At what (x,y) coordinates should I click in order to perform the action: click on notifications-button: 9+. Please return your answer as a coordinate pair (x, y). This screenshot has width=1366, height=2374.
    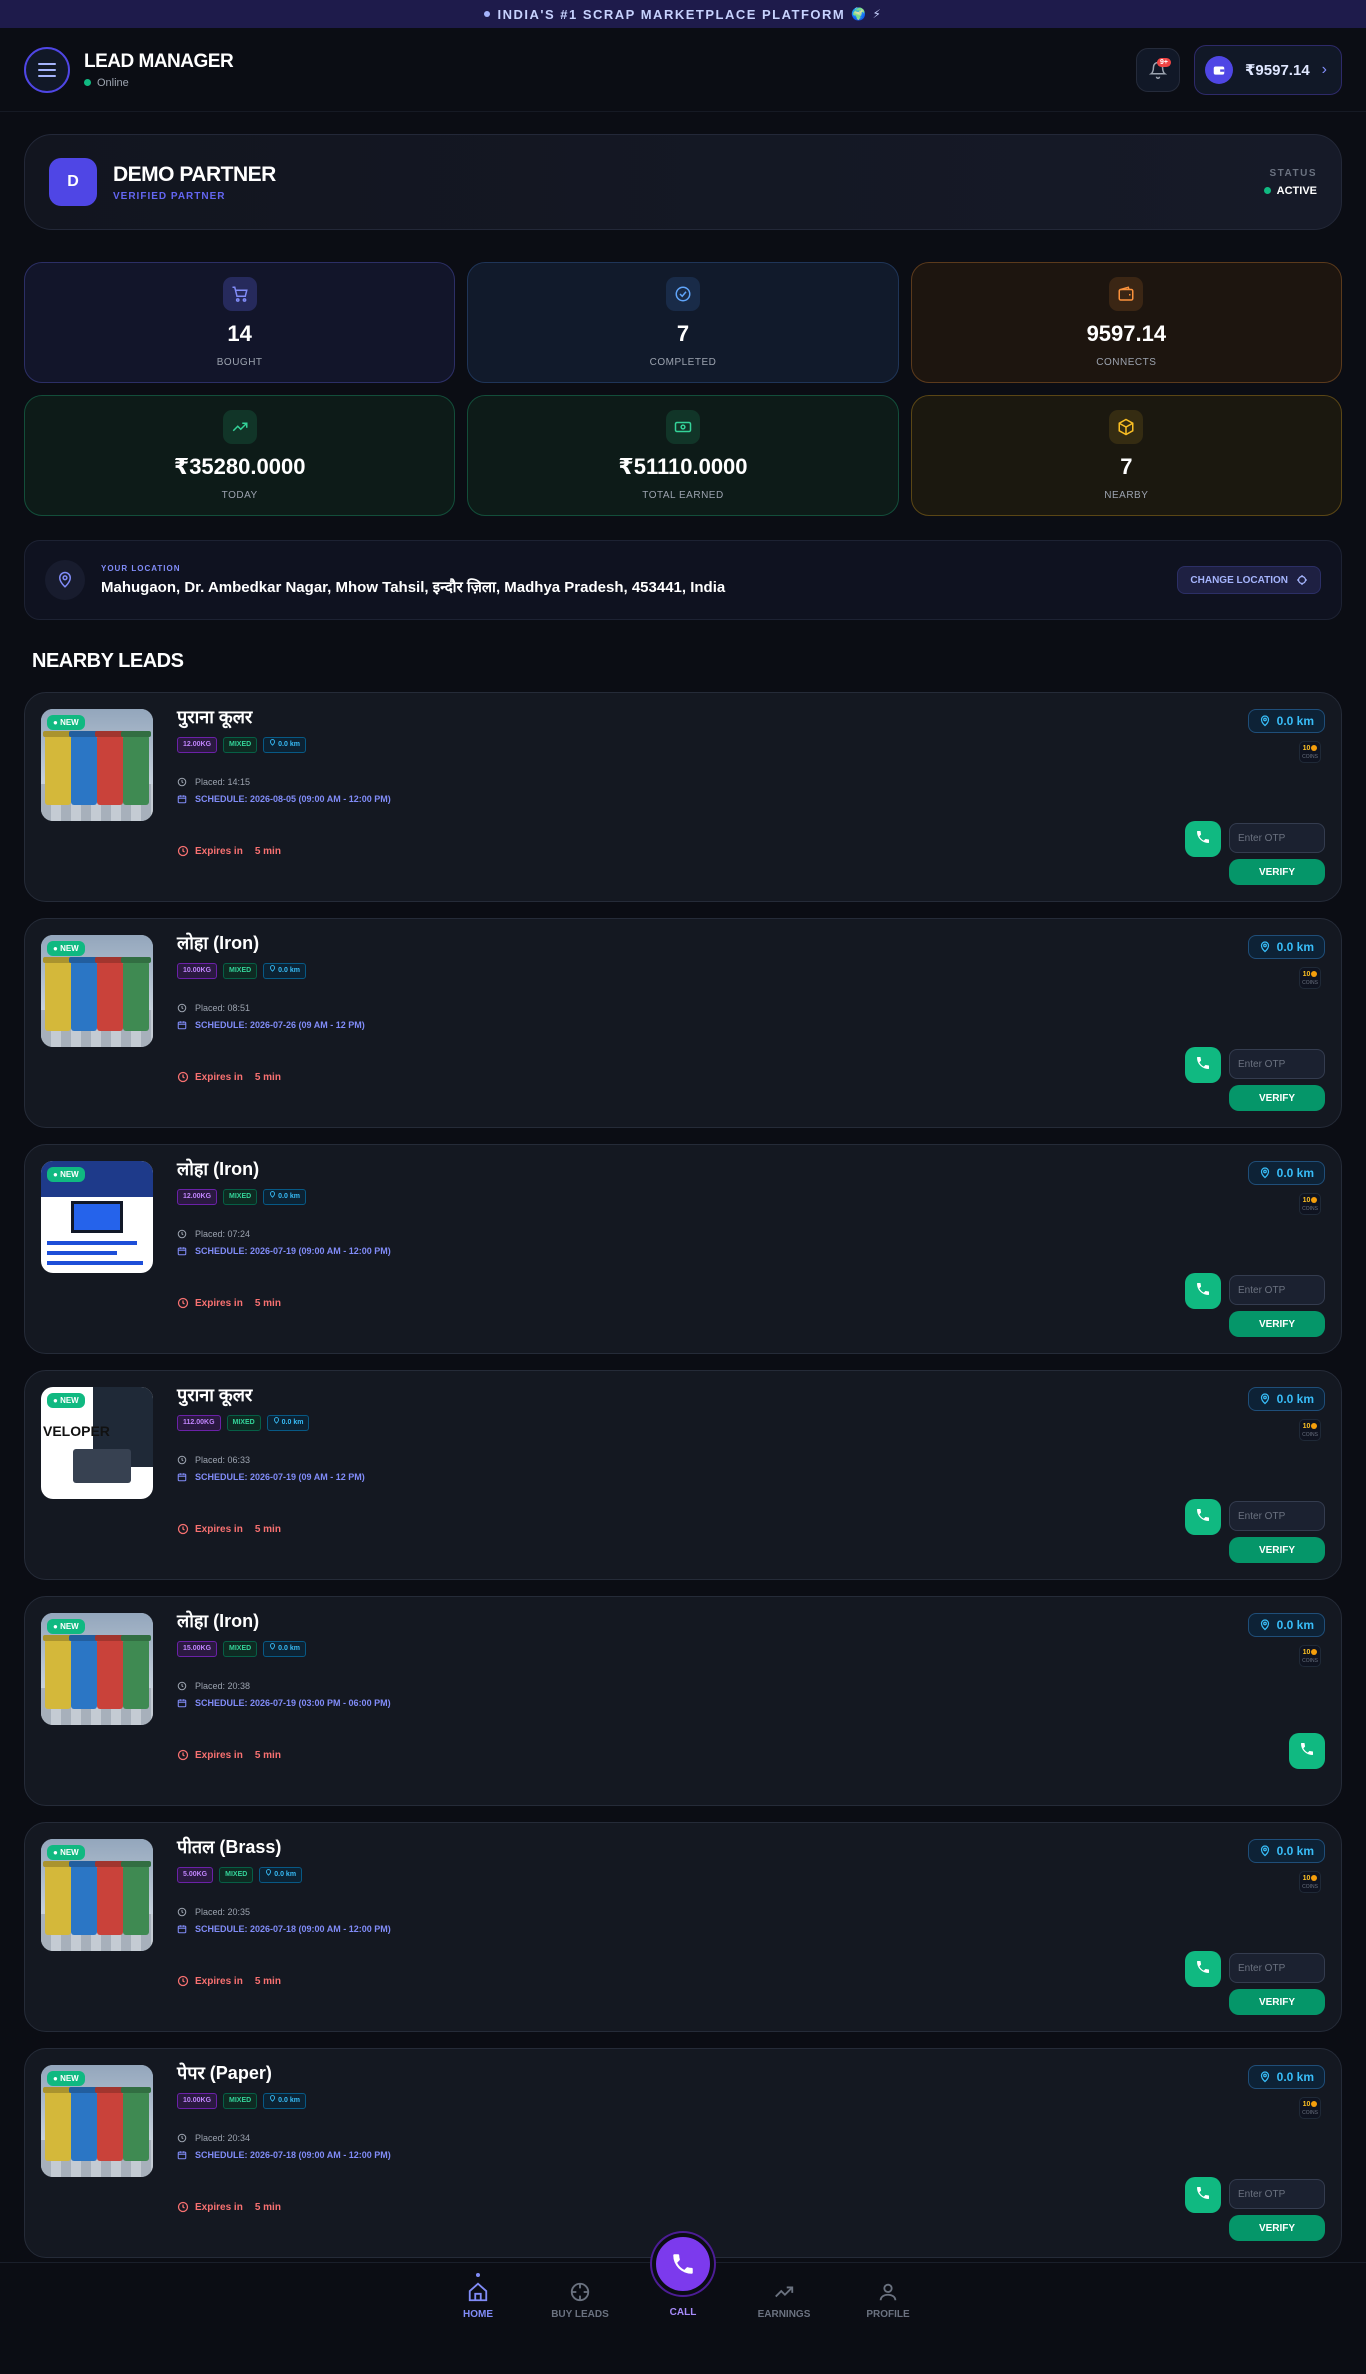
    Looking at the image, I should click on (1158, 69).